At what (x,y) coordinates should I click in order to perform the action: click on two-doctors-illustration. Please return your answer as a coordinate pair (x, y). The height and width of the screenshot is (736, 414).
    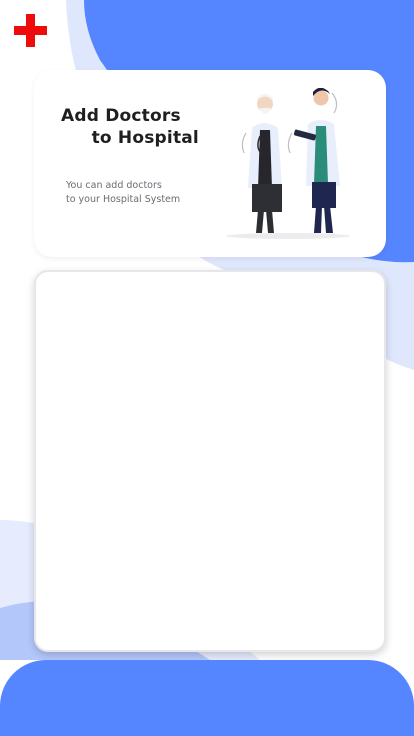
    Looking at the image, I should click on (288, 163).